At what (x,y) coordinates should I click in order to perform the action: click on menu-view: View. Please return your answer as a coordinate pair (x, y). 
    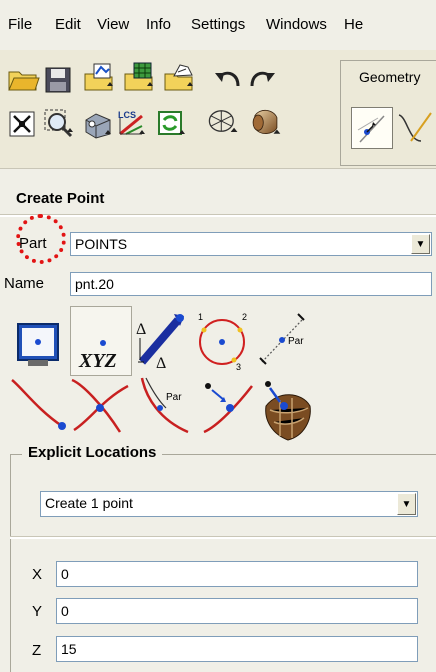
    Looking at the image, I should click on (113, 24).